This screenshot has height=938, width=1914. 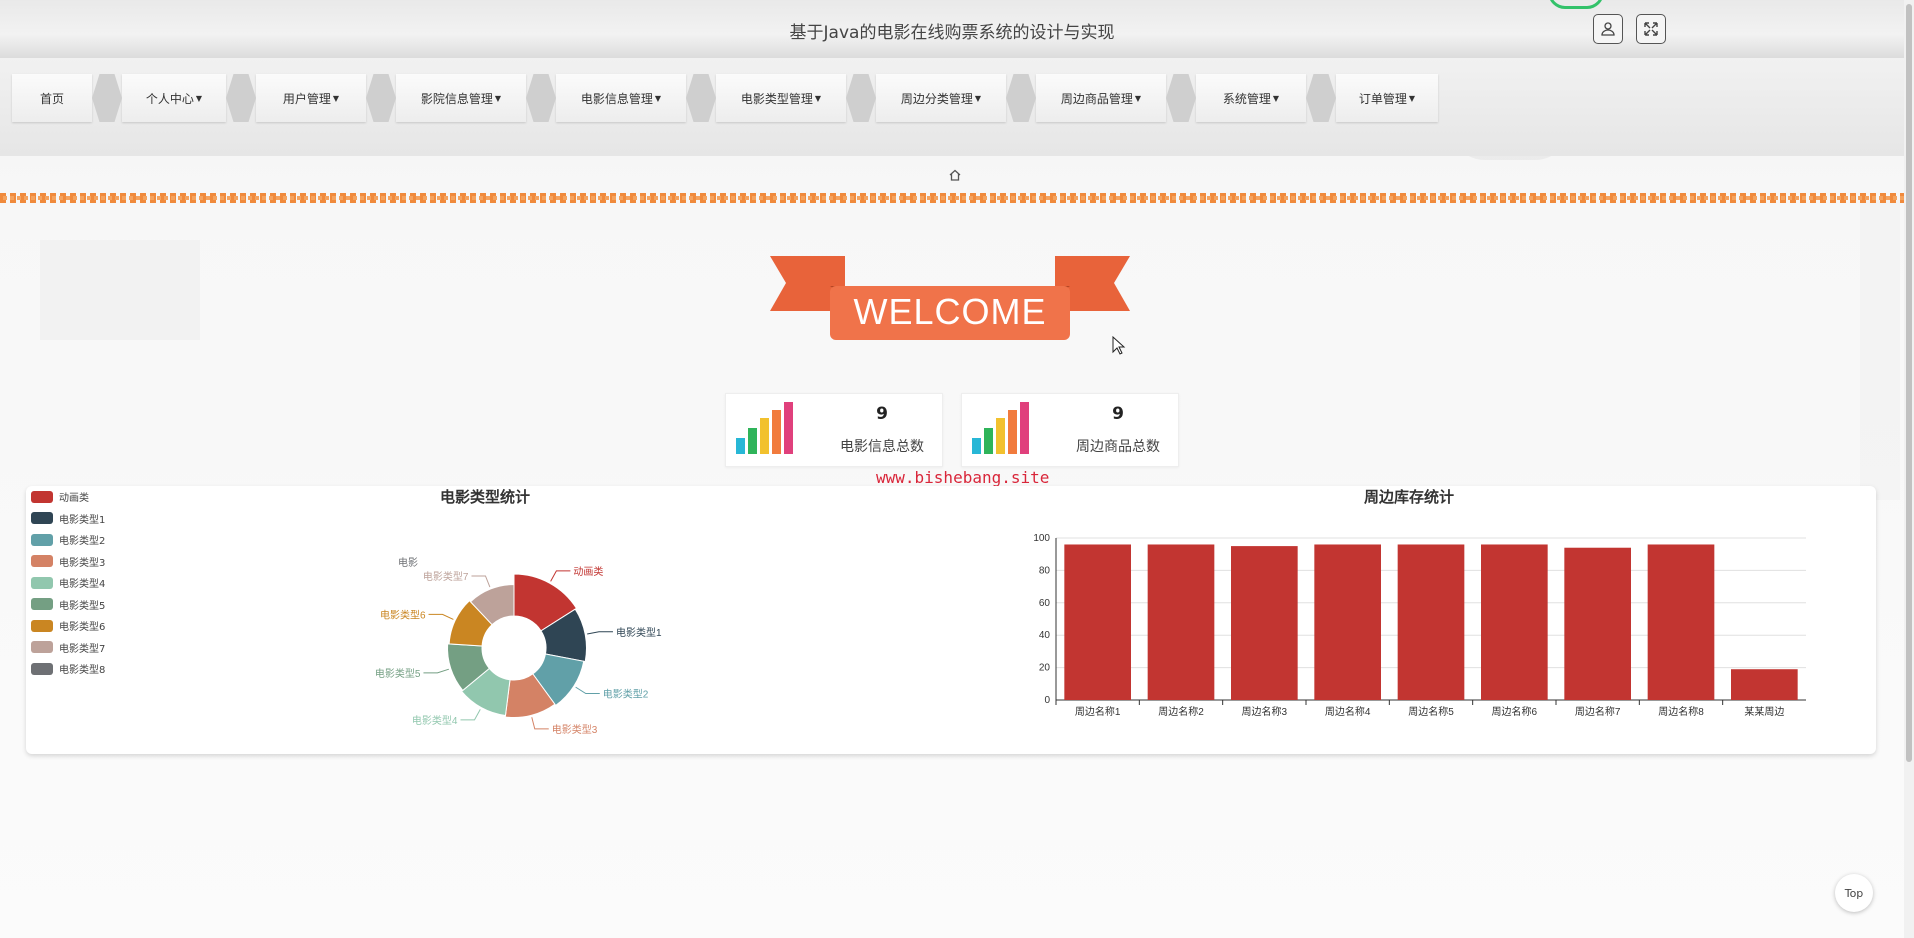 I want to click on nav-item-2: 个人中心 ▼, so click(x=174, y=98).